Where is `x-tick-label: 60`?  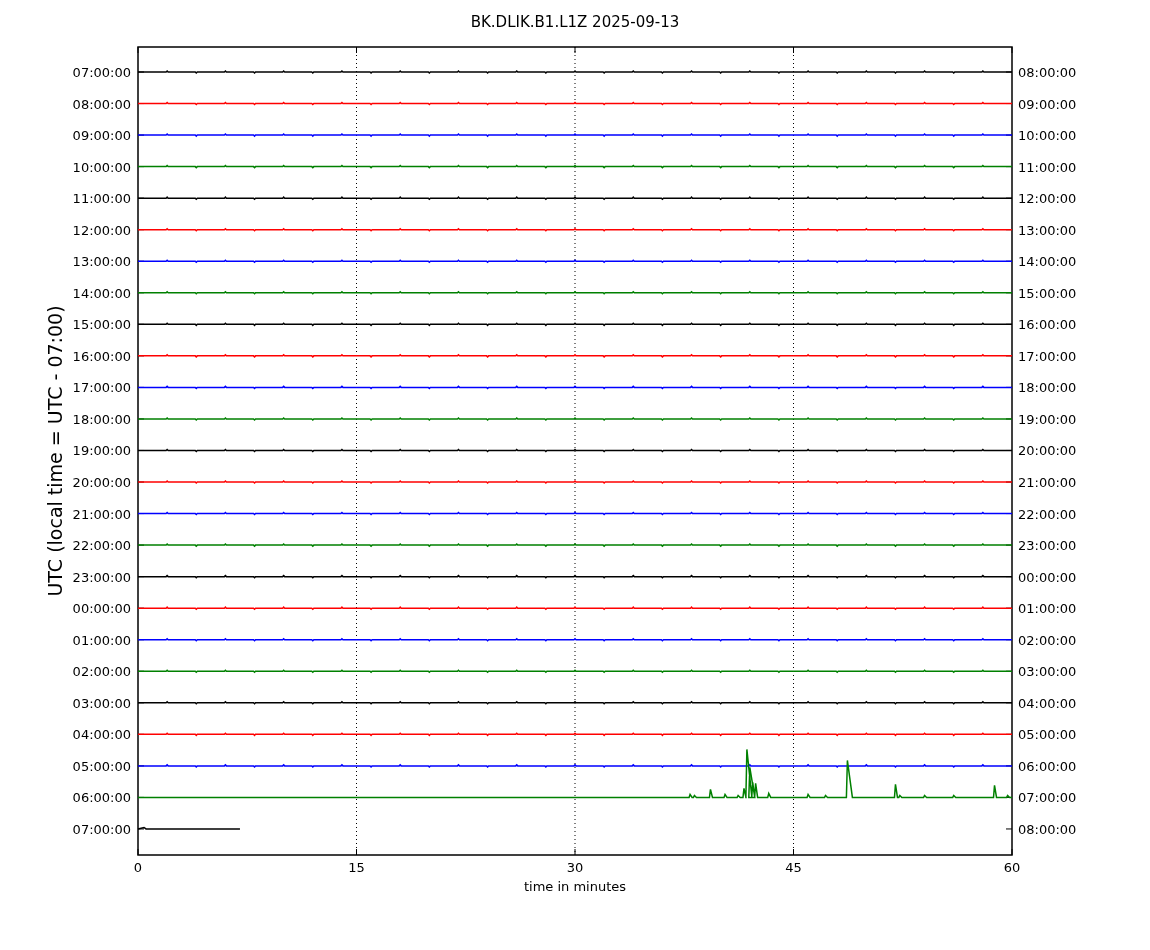
x-tick-label: 60 is located at coordinates (1012, 867).